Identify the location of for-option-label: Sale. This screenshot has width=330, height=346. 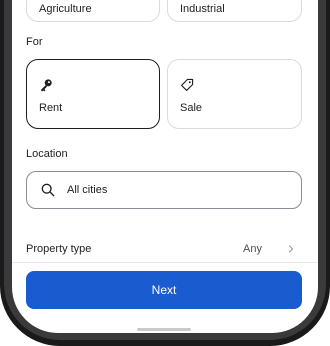
(191, 108).